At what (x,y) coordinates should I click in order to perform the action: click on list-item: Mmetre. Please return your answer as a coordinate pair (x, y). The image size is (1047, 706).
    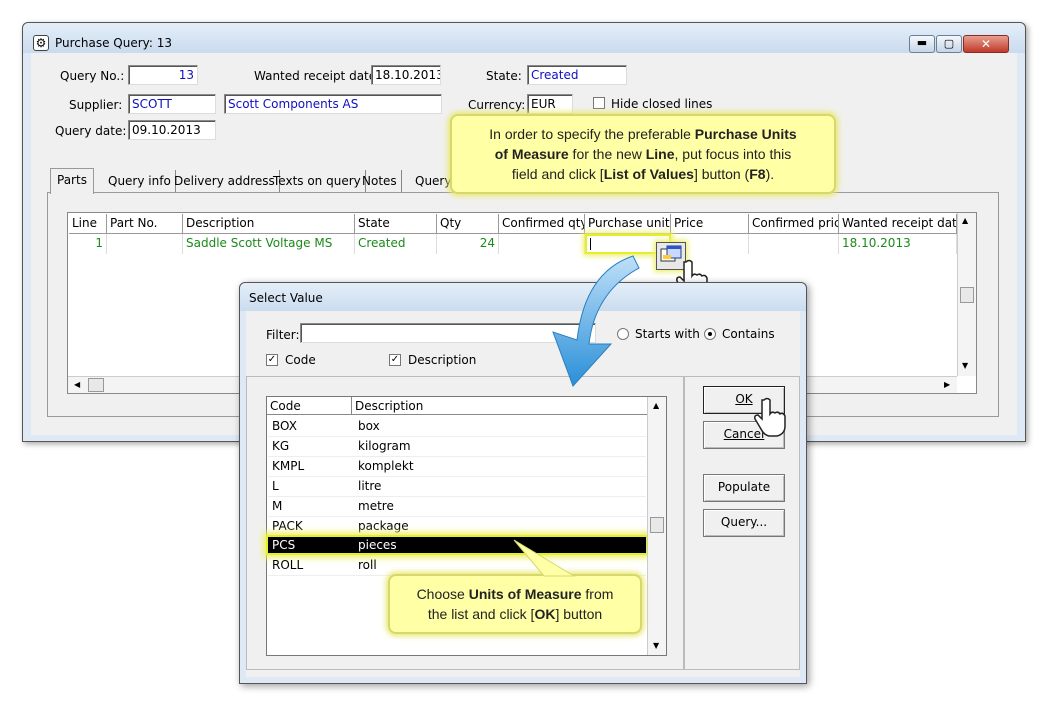
    Looking at the image, I should click on (457, 506).